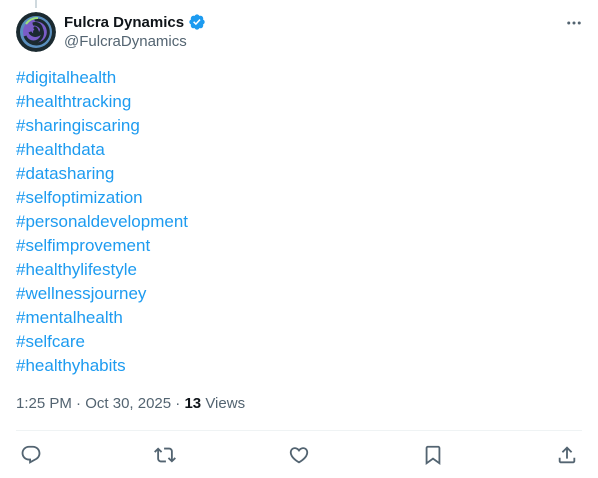 Image resolution: width=598 pixels, height=478 pixels. I want to click on display-name-row: Fulcra Dynamics, so click(135, 22).